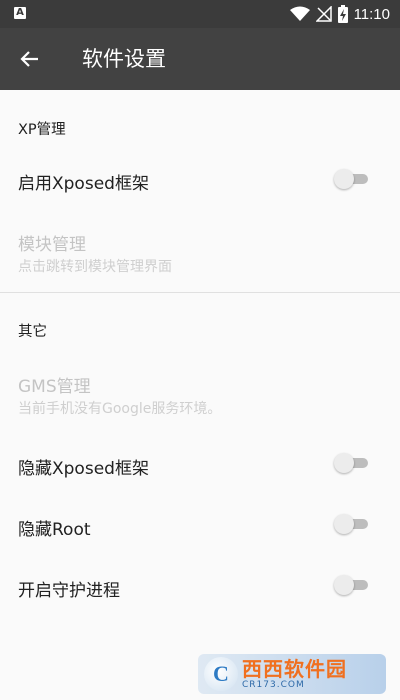 This screenshot has width=400, height=700. Describe the element at coordinates (200, 180) in the screenshot. I see `setting-enable-xposed: 启用Xposed框架` at that location.